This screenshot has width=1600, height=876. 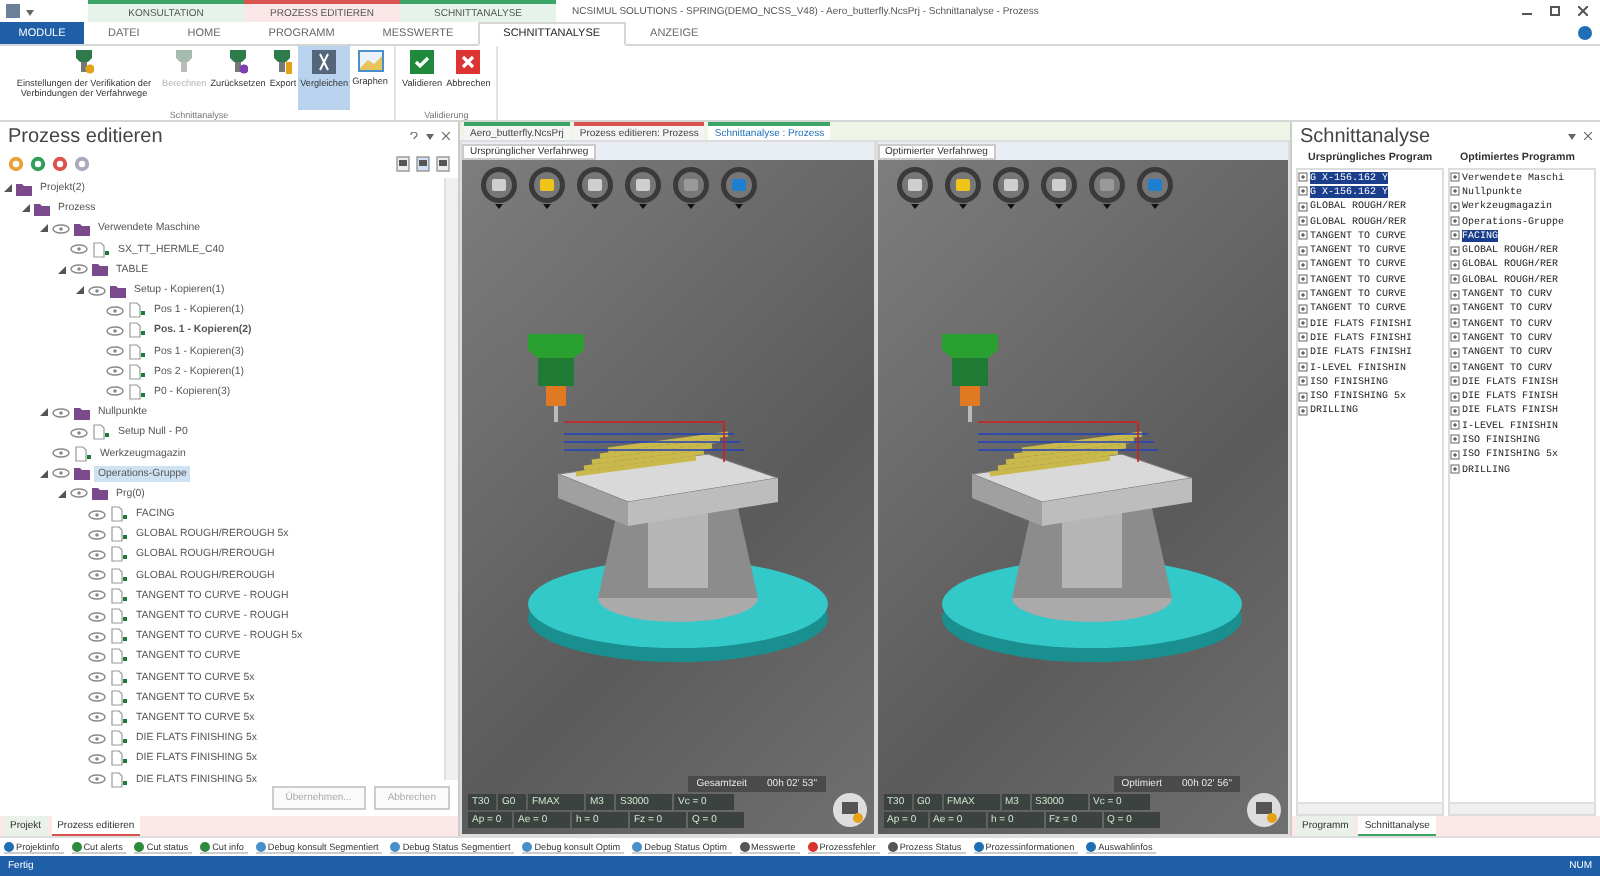 I want to click on document-icon, so click(x=83, y=453).